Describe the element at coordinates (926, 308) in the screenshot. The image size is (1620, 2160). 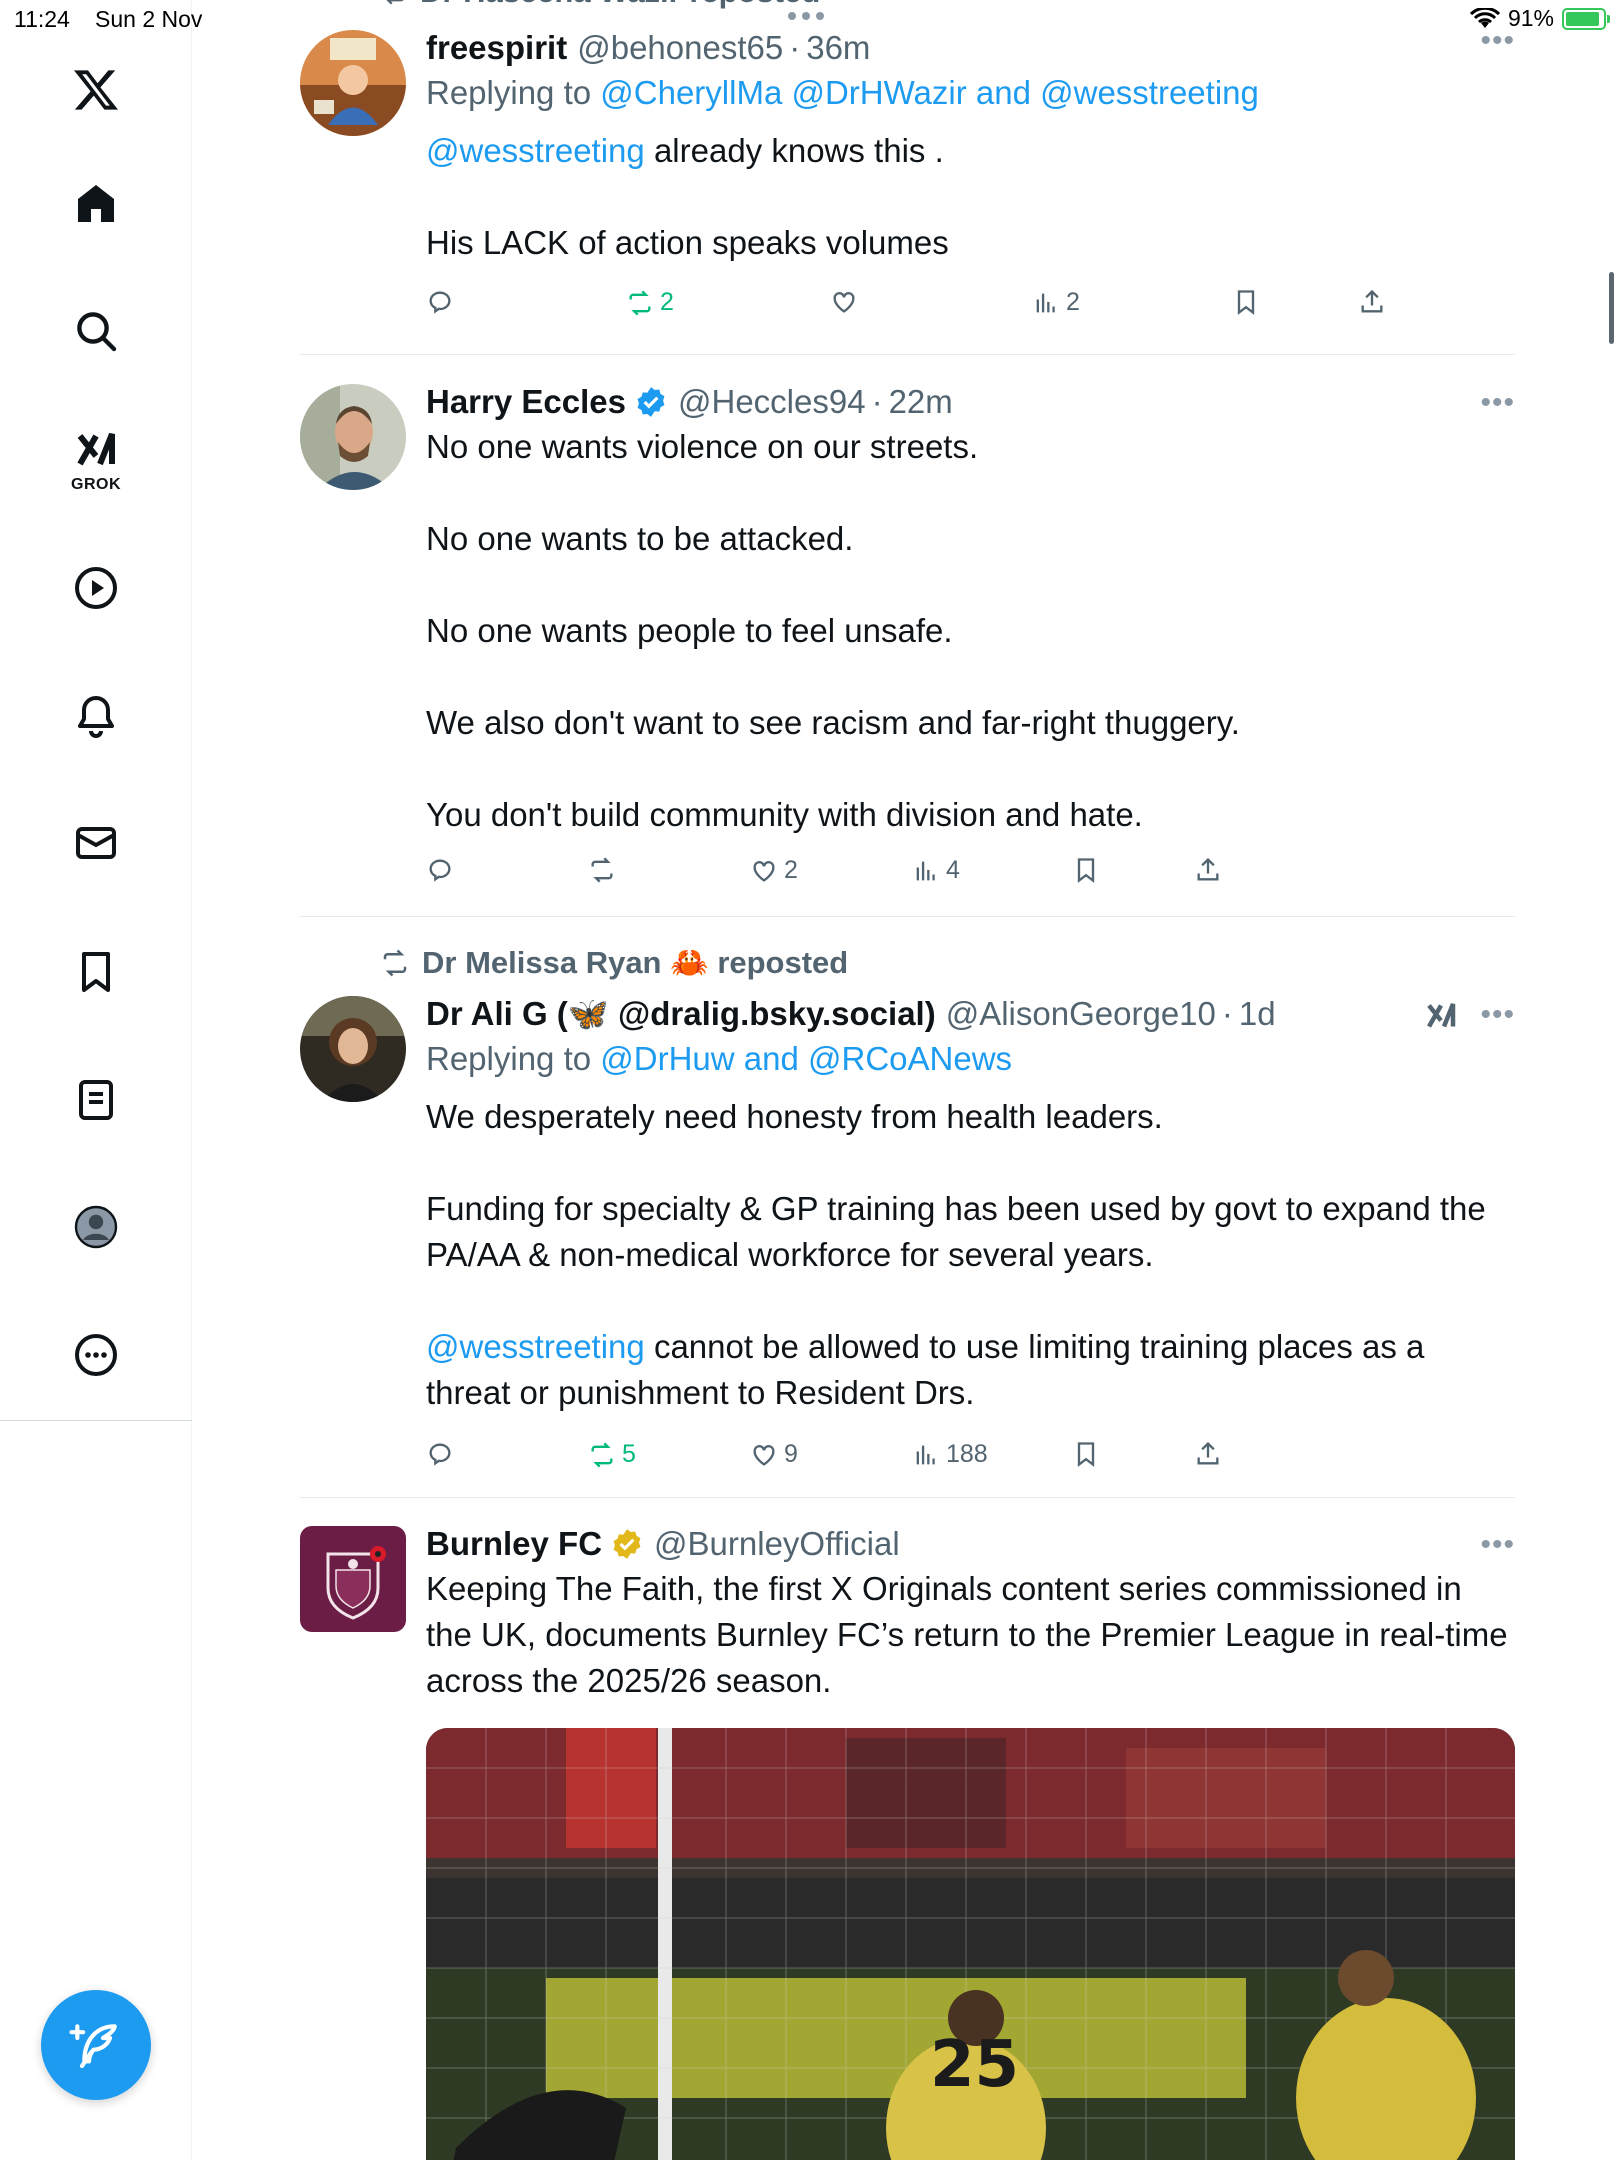
I see `tweet-actions: 2 2` at that location.